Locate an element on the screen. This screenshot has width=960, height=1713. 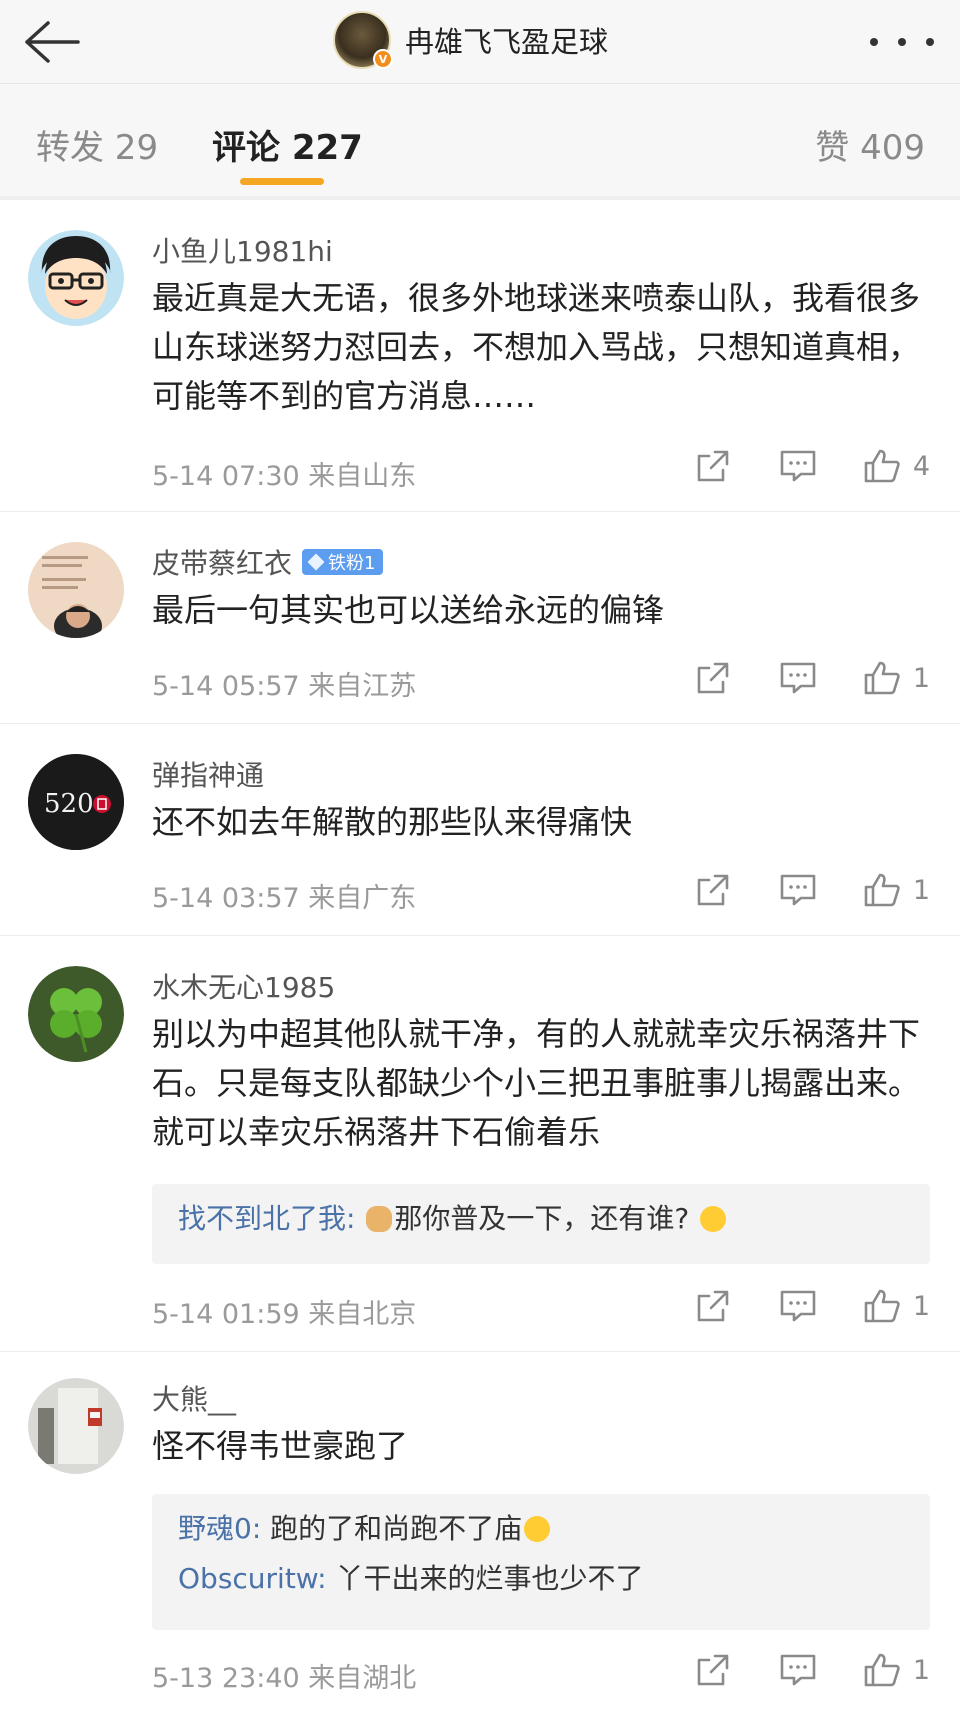
avatar: 520 is located at coordinates (76, 802).